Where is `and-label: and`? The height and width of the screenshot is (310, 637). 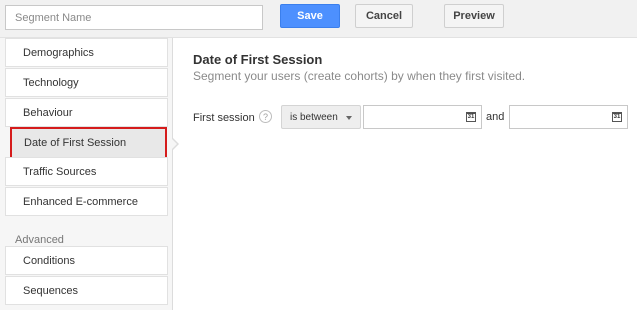
and-label: and is located at coordinates (495, 117).